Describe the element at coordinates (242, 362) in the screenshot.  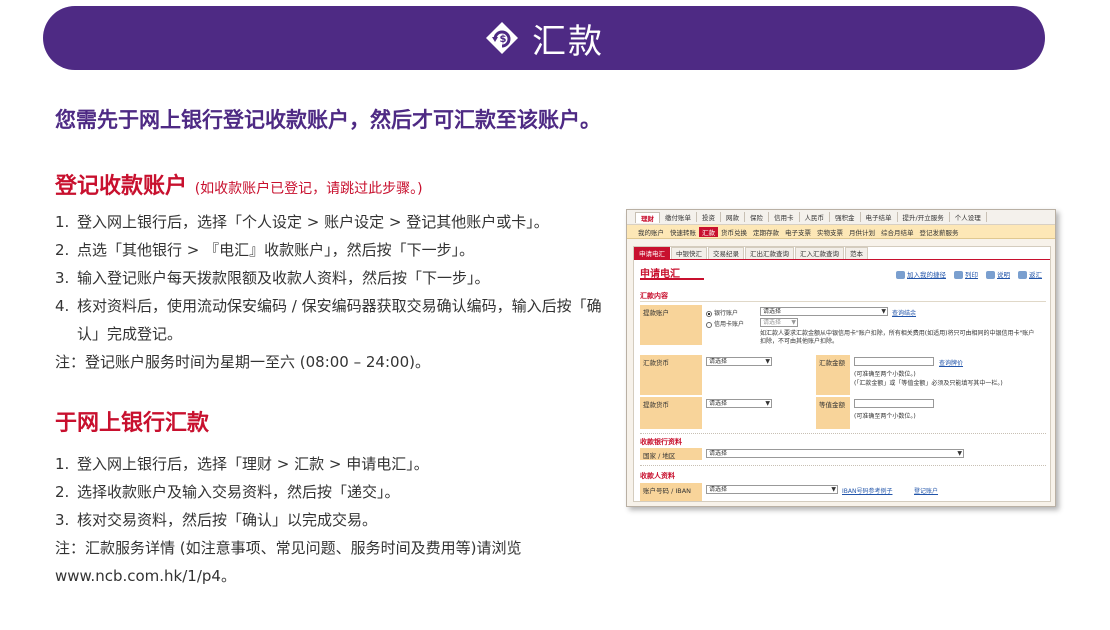
I see `section1-note: 注：登记账户服务时间为星期一至六 (08:00 – 24:00)。` at that location.